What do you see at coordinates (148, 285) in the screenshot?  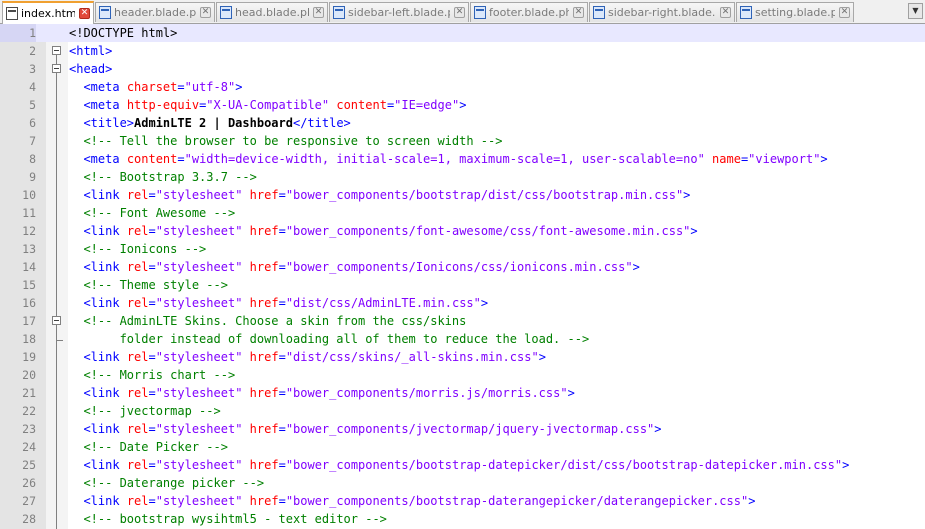 I see `code-text: <!-- Theme style -->` at bounding box center [148, 285].